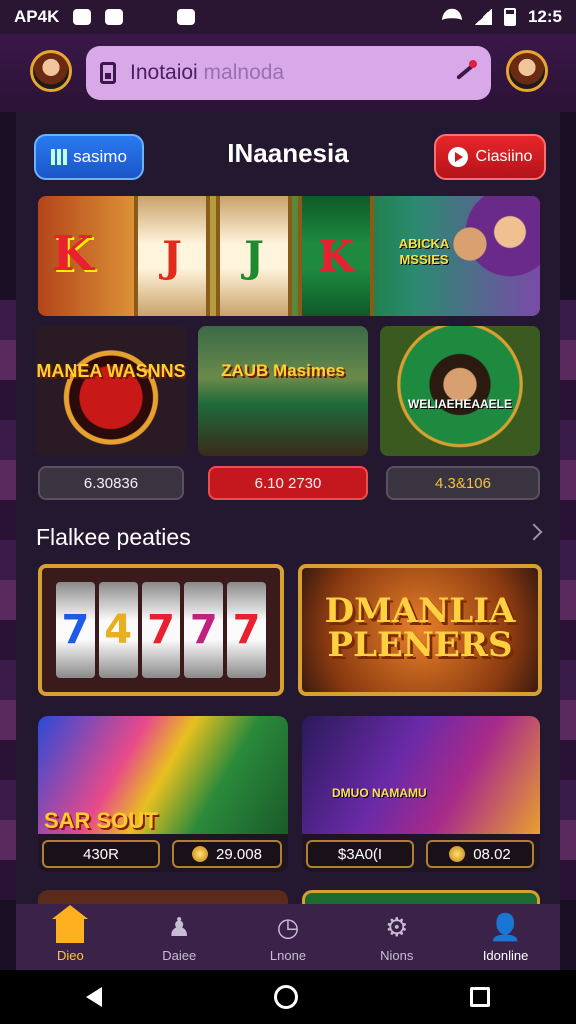 The height and width of the screenshot is (1024, 576). What do you see at coordinates (70, 955) in the screenshot?
I see `nav-label: Dieo` at bounding box center [70, 955].